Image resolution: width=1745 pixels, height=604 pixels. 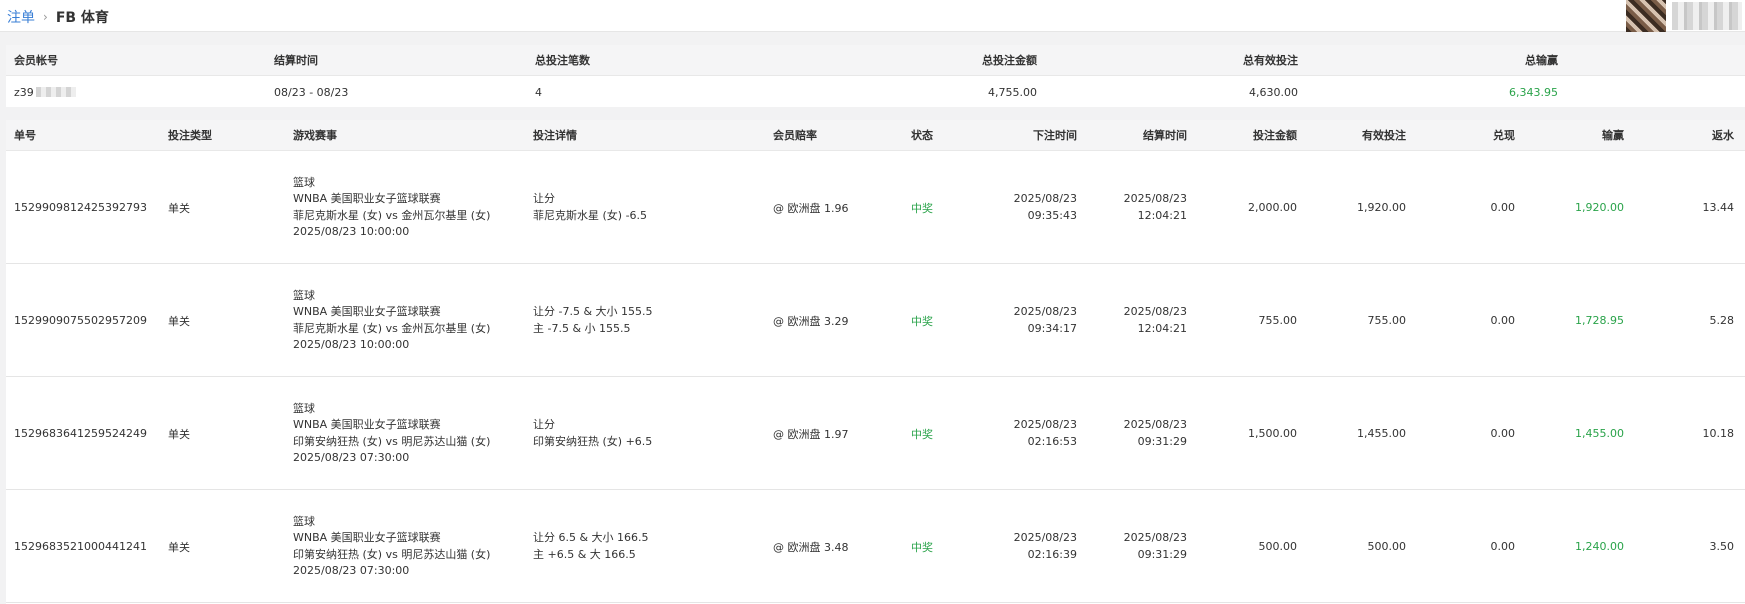 What do you see at coordinates (25, 135) in the screenshot?
I see `header-id: 单号` at bounding box center [25, 135].